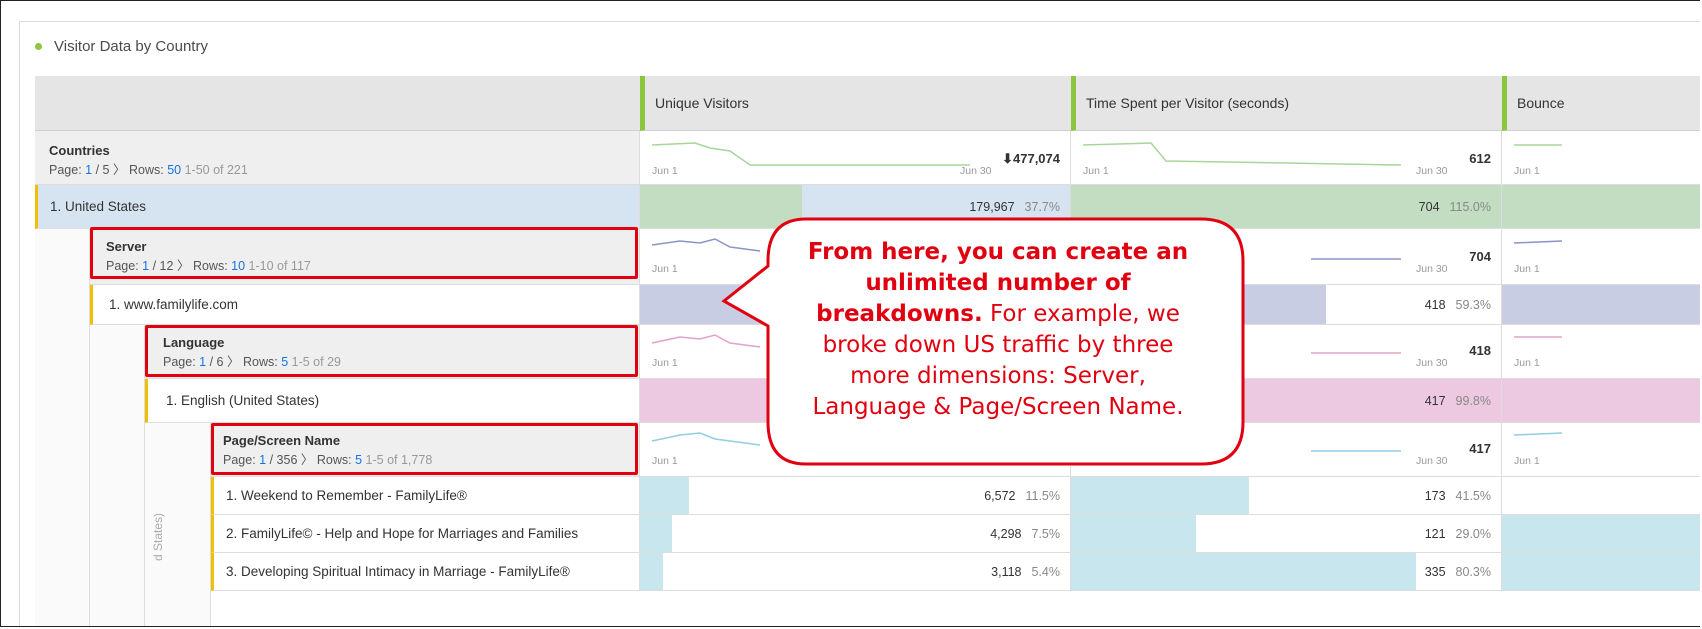  What do you see at coordinates (38, 46) in the screenshot?
I see `status-dot-icon` at bounding box center [38, 46].